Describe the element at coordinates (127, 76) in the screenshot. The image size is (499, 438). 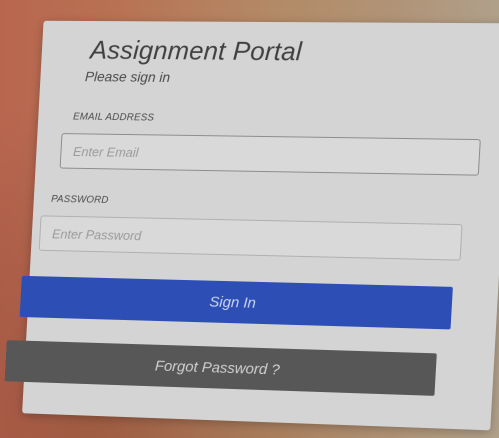
I see `page-subtitle: Please sign in` at that location.